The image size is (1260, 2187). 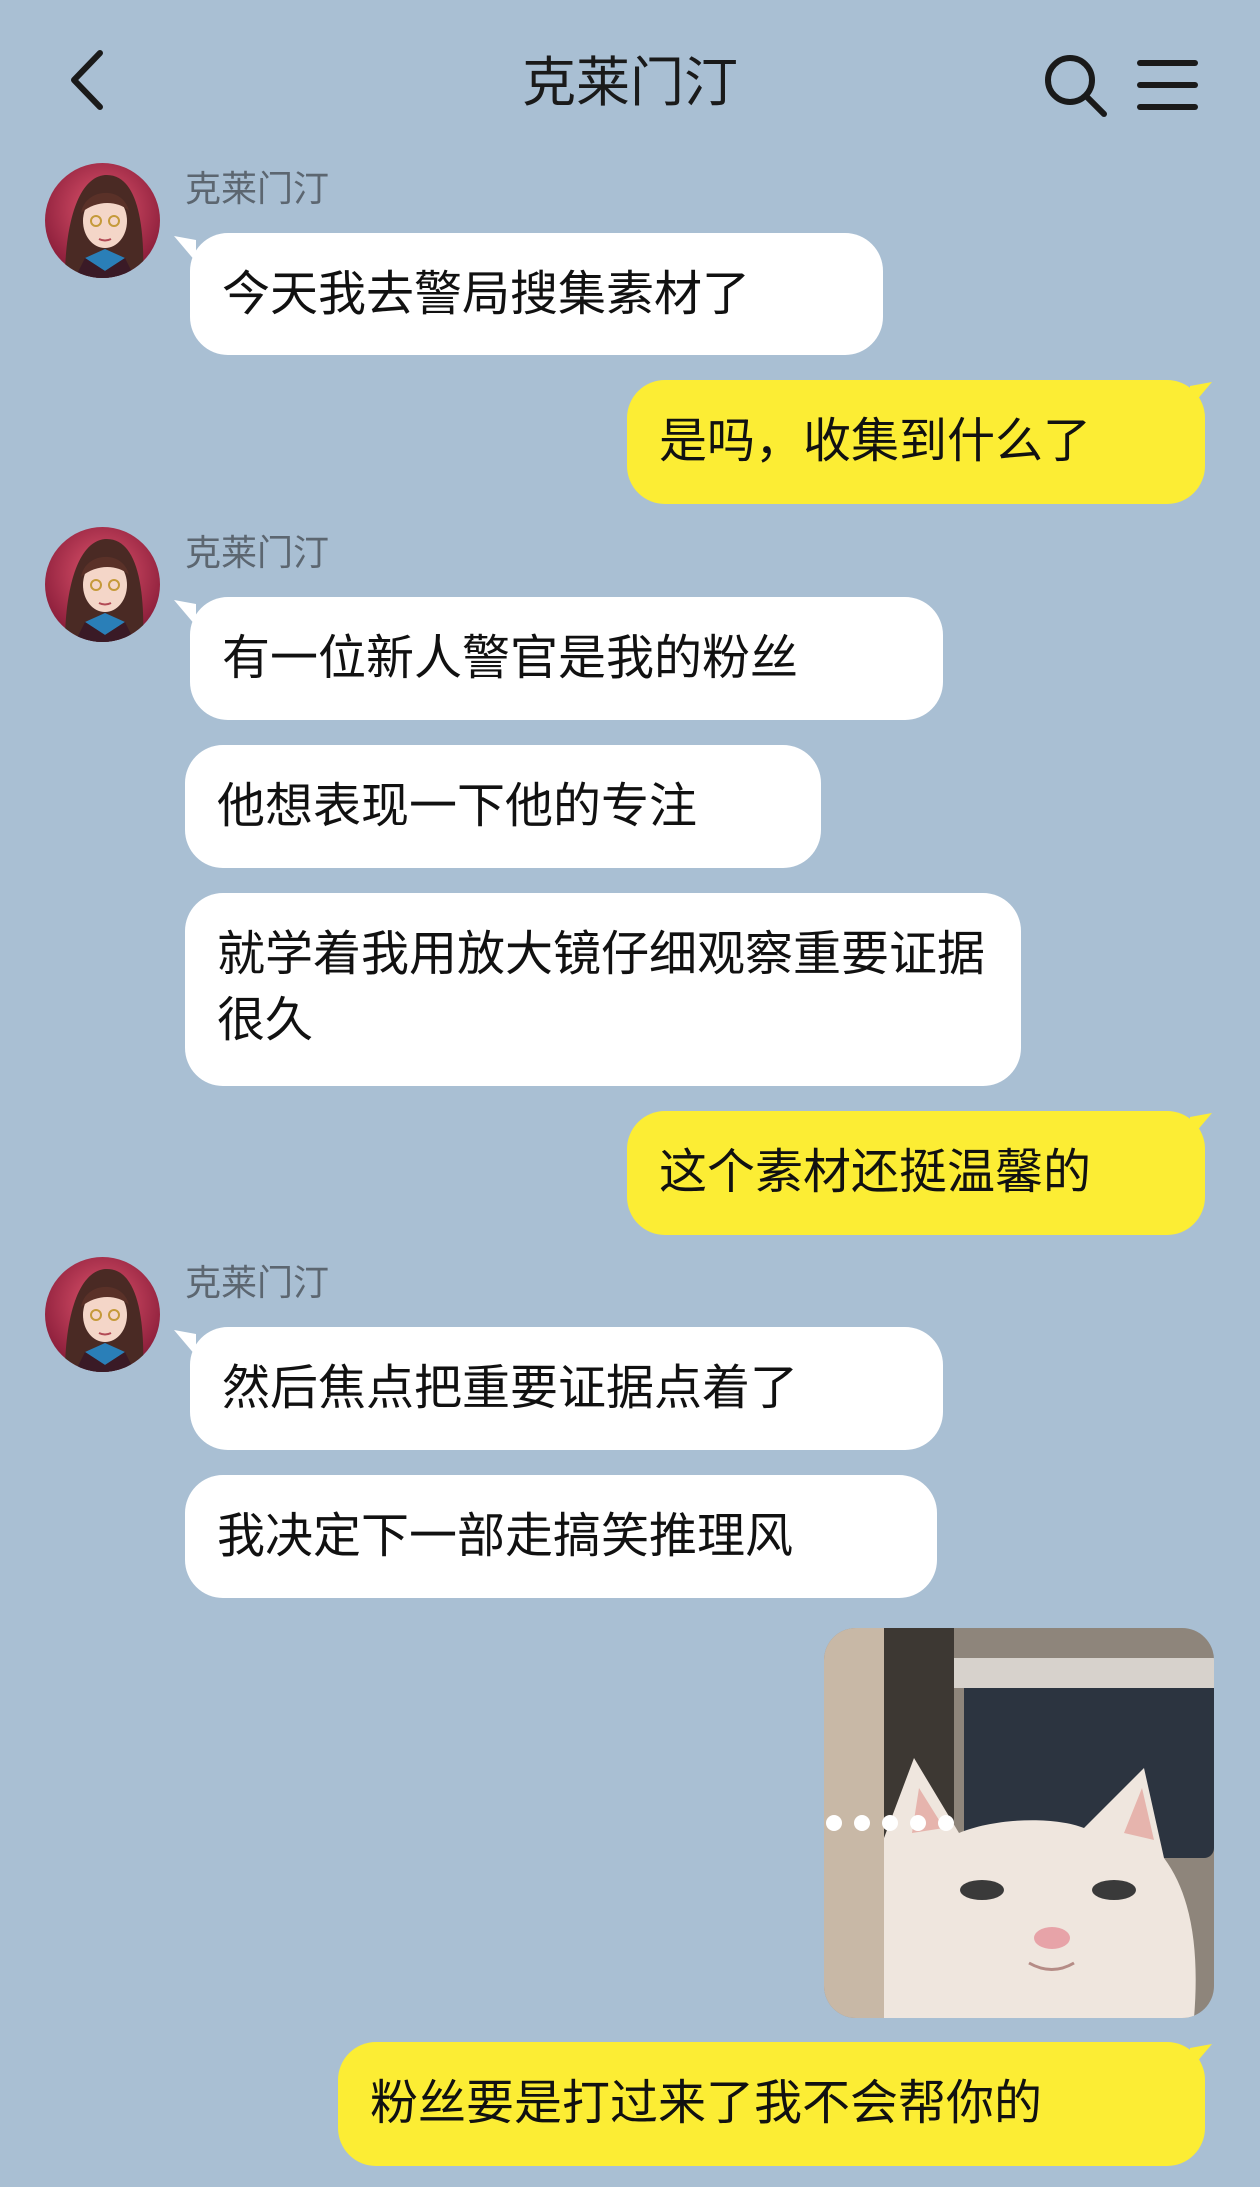 I want to click on search-icon, so click(x=1076, y=86).